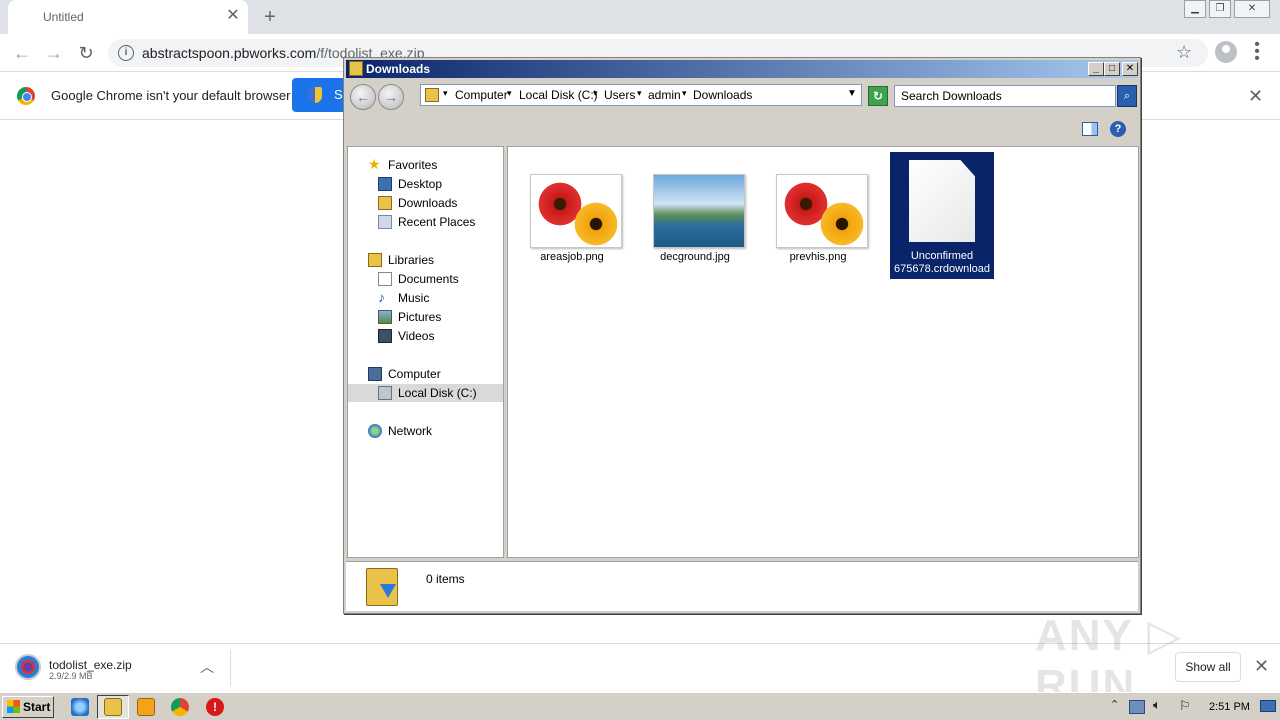 This screenshot has height=720, width=1280. I want to click on computer-icon, so click(375, 374).